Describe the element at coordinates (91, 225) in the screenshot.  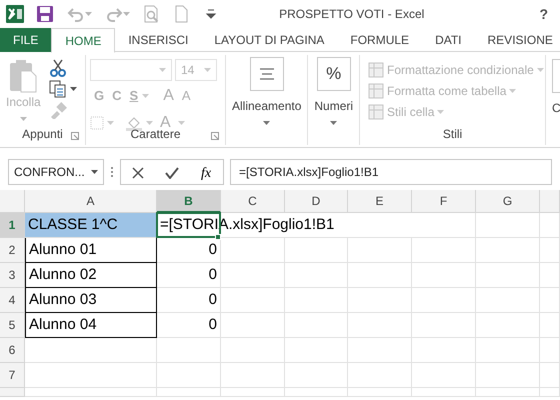
I see `table-cell: CLASSE 1^C` at that location.